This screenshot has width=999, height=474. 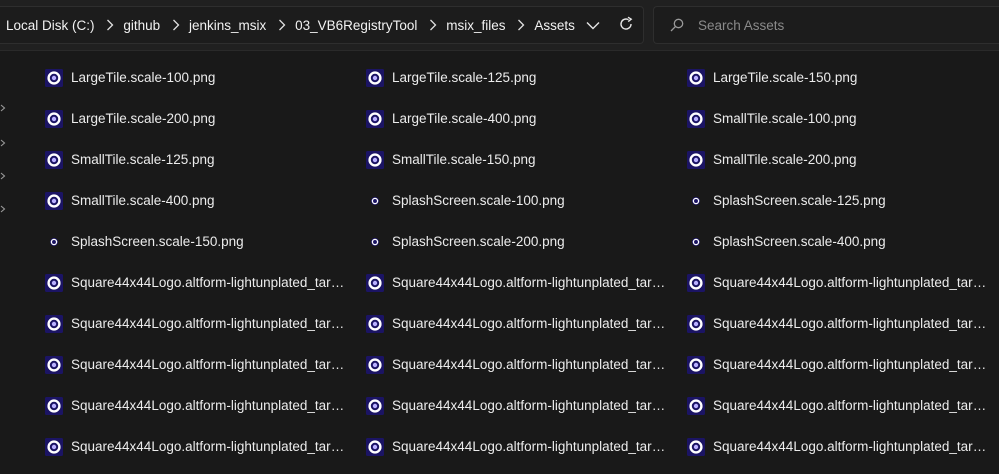 What do you see at coordinates (195, 159) in the screenshot?
I see `file-item: SmallTile.scale-125.png` at bounding box center [195, 159].